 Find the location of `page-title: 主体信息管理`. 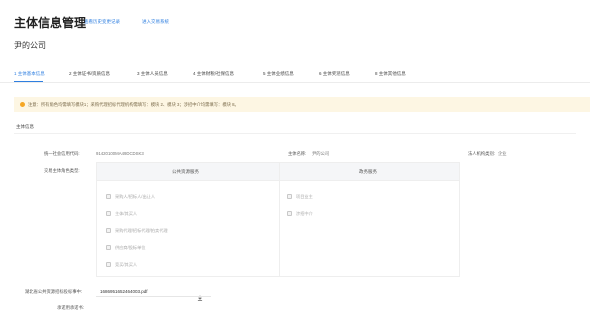

page-title: 主体信息管理 is located at coordinates (50, 23).